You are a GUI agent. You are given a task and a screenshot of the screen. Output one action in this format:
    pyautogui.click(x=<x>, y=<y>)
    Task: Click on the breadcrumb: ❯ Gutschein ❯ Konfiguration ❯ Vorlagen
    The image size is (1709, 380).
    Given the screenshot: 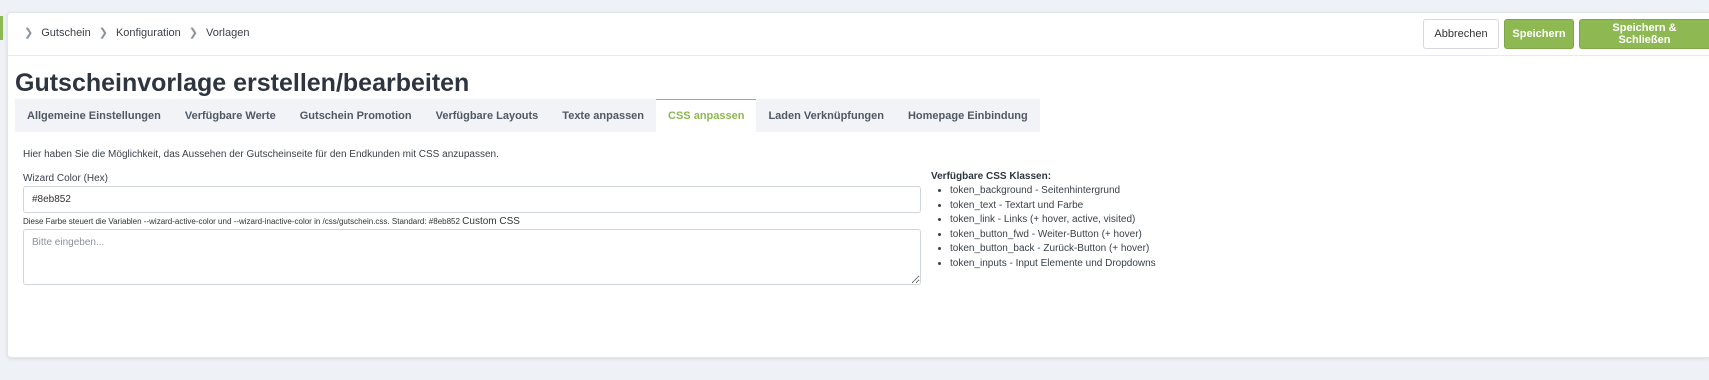 What is the action you would take?
    pyautogui.click(x=140, y=33)
    